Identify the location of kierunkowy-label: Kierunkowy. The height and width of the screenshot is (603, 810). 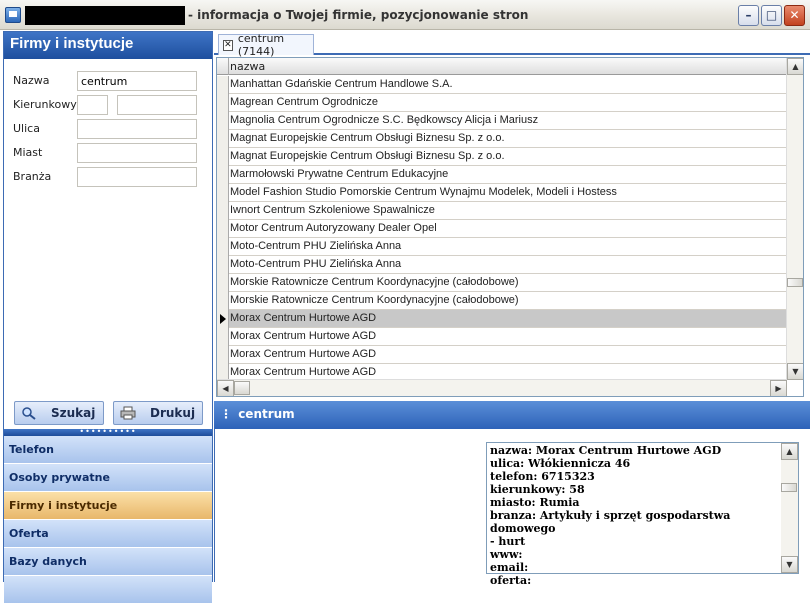
(45, 104).